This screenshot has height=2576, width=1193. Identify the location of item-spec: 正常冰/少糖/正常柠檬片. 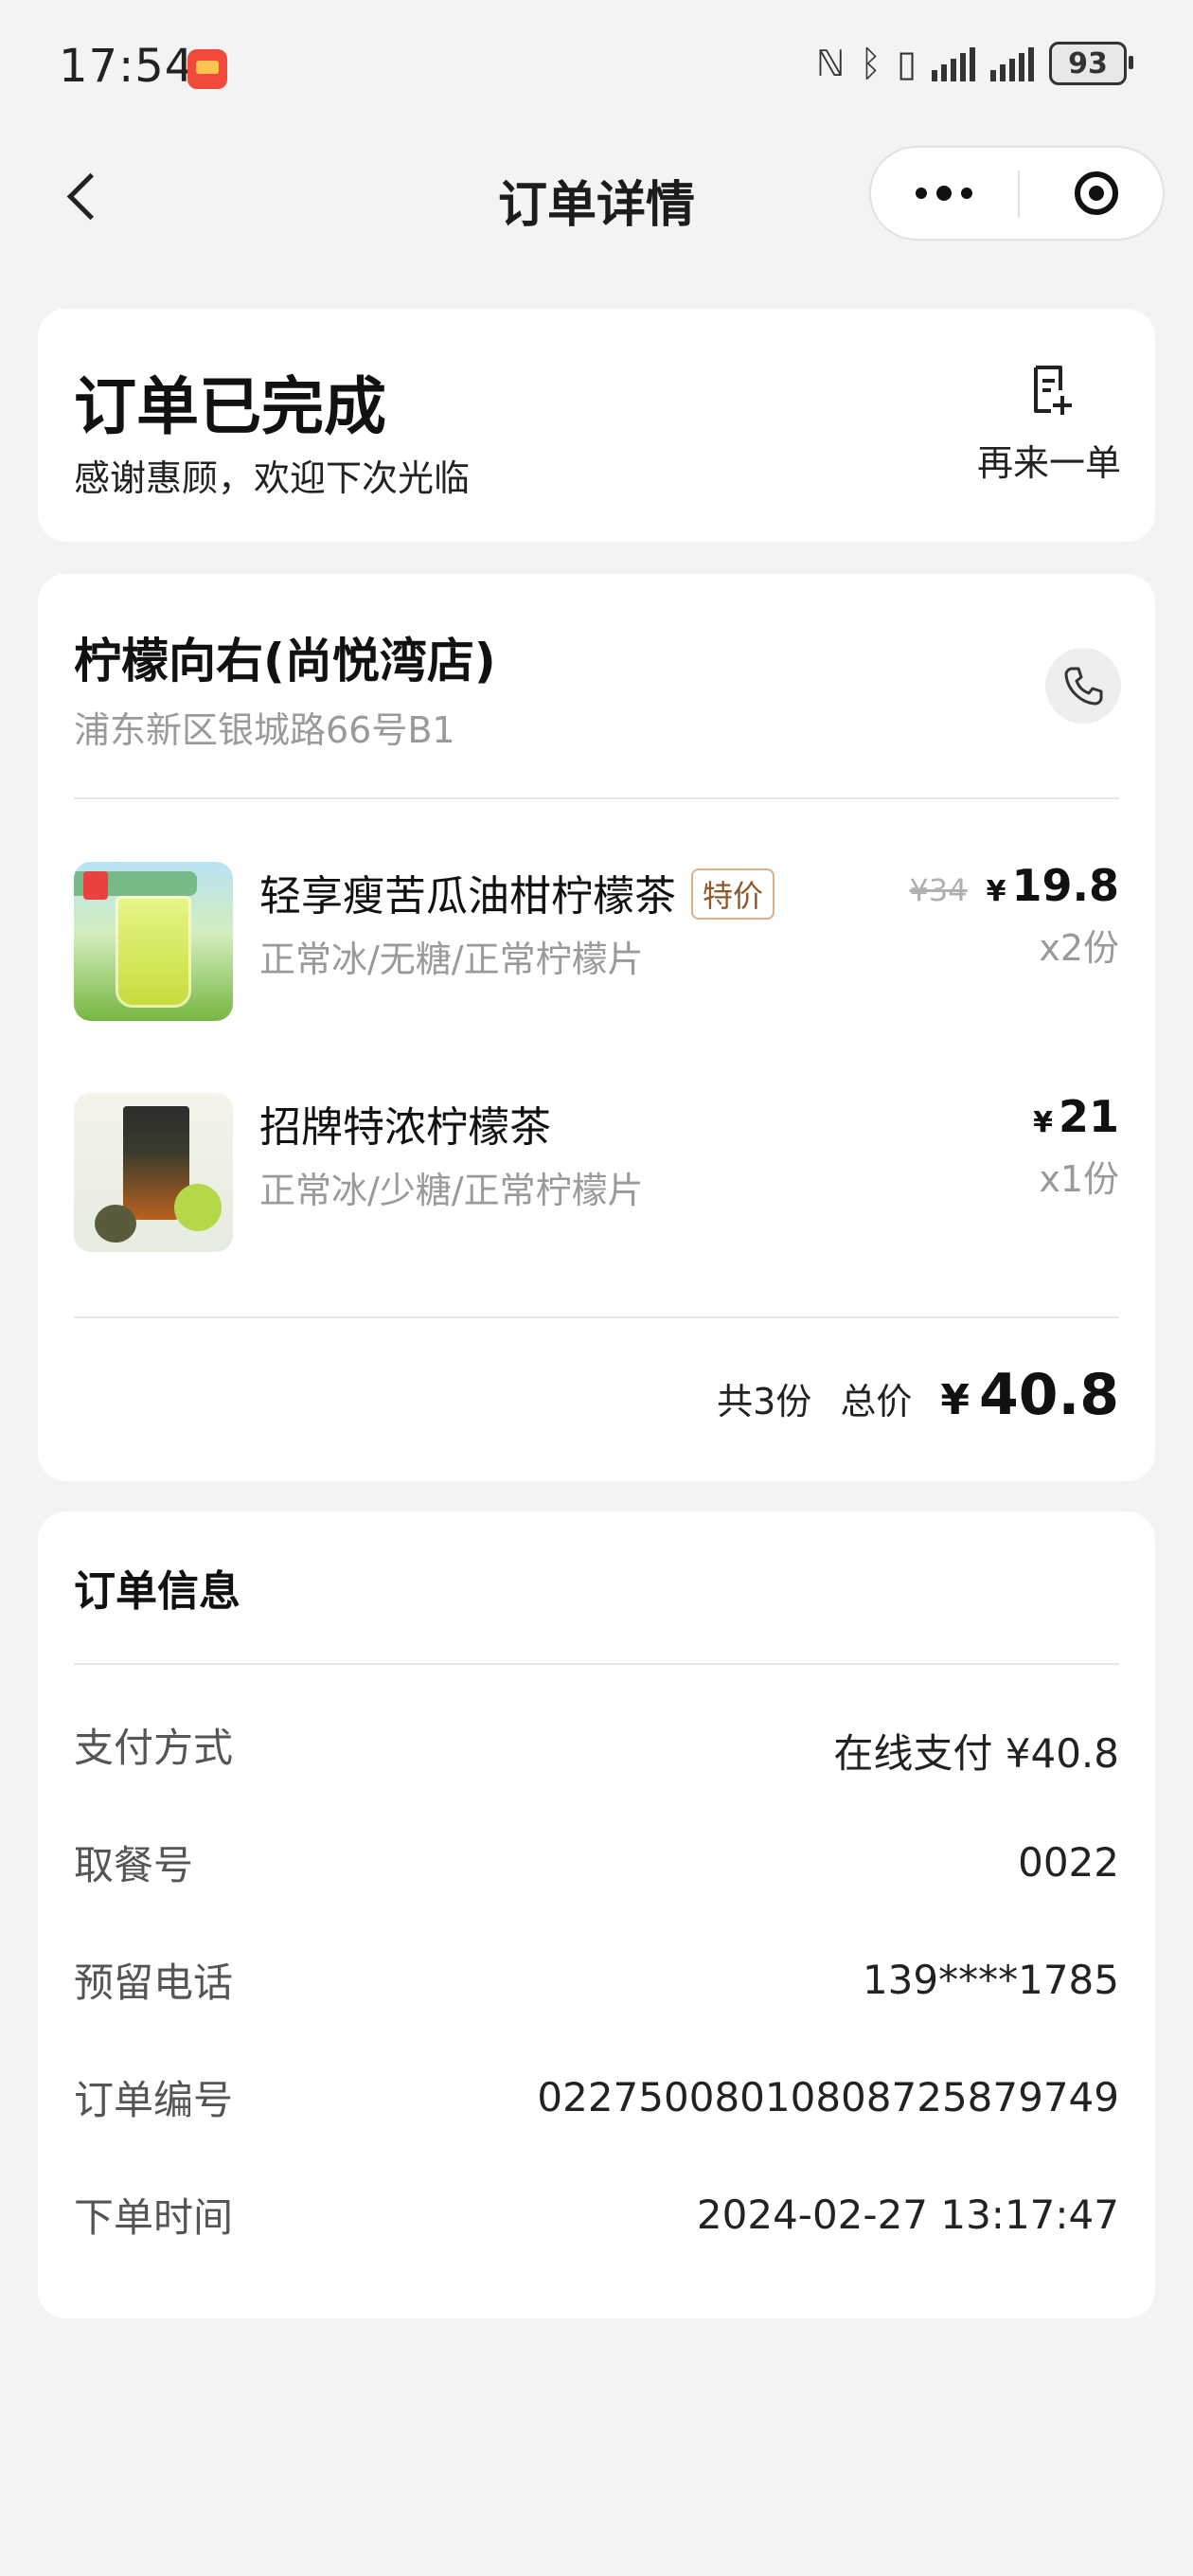
(451, 1190).